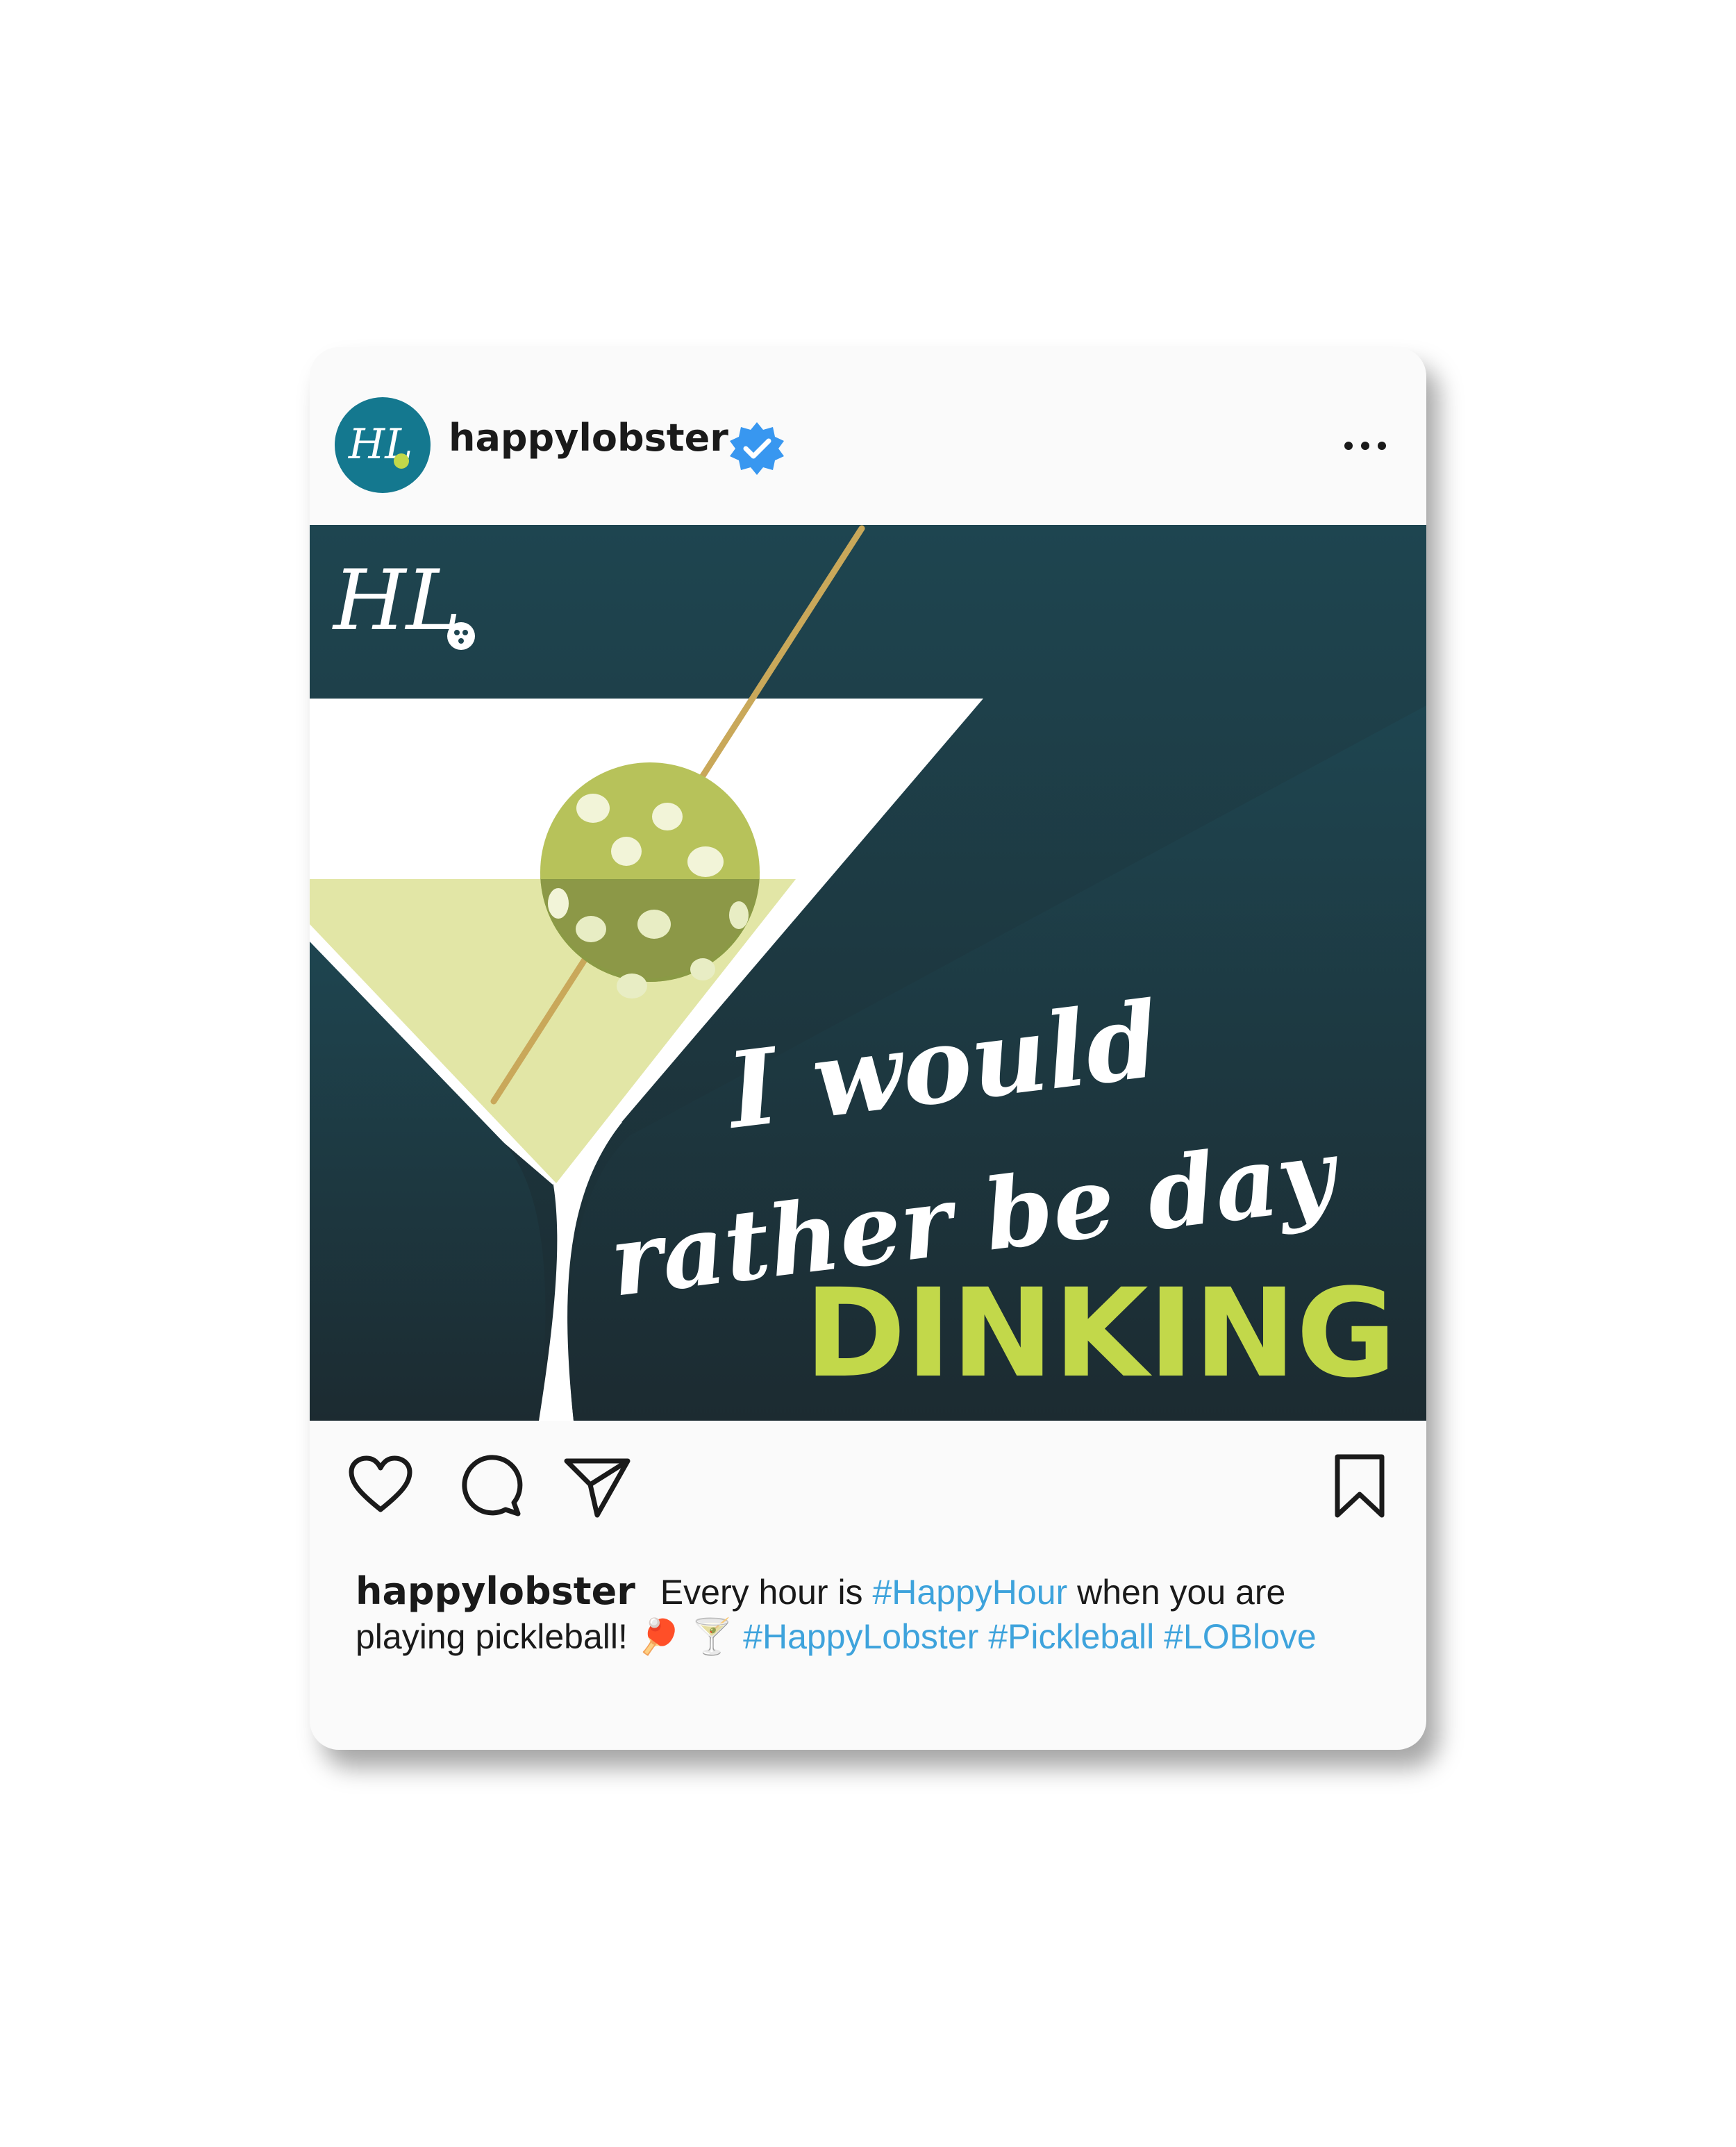 Image resolution: width=1736 pixels, height=2147 pixels. I want to click on send-icon, so click(597, 1488).